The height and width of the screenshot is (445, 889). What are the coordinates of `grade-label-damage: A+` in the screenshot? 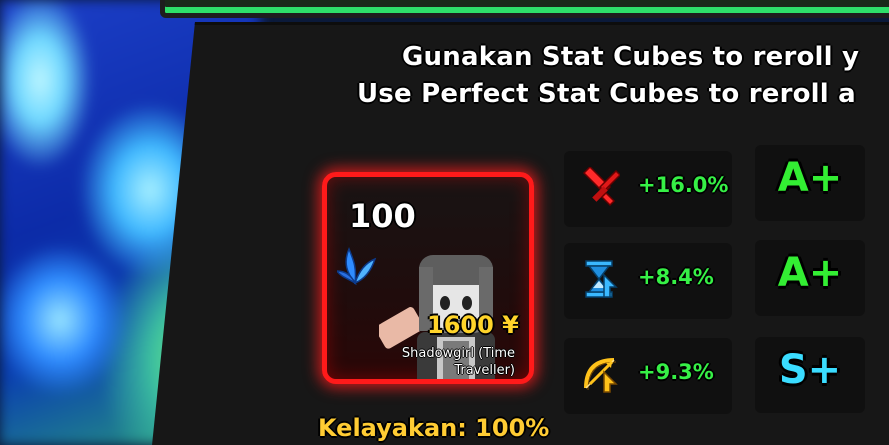 It's located at (810, 178).